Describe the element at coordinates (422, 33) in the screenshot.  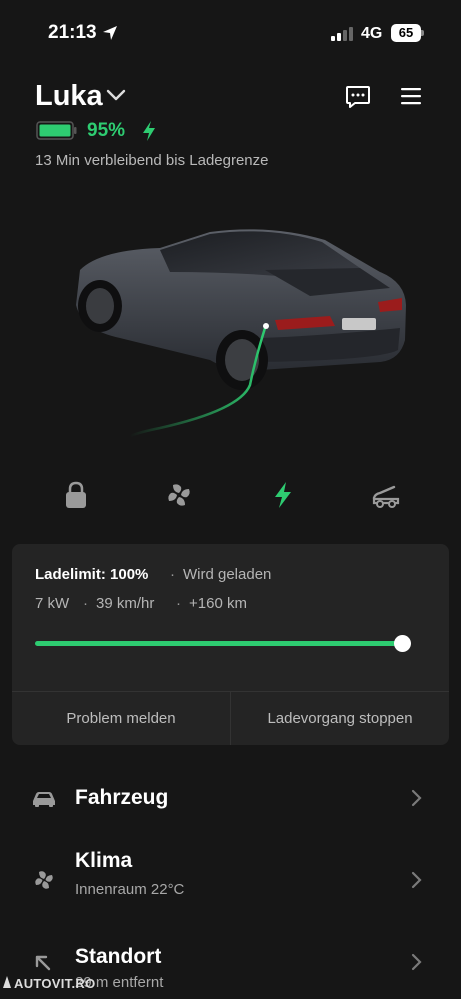
I see `phone-battery-nub` at that location.